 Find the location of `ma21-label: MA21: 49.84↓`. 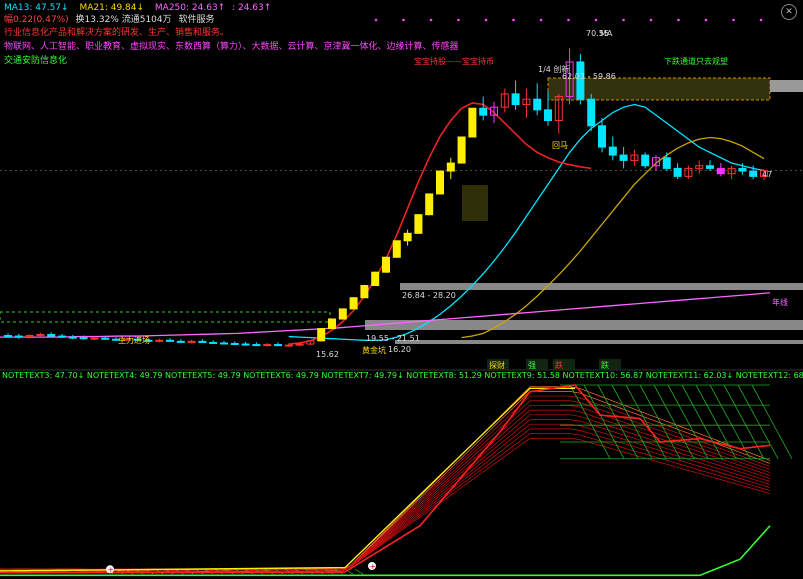

ma21-label: MA21: 49.84↓ is located at coordinates (112, 8).